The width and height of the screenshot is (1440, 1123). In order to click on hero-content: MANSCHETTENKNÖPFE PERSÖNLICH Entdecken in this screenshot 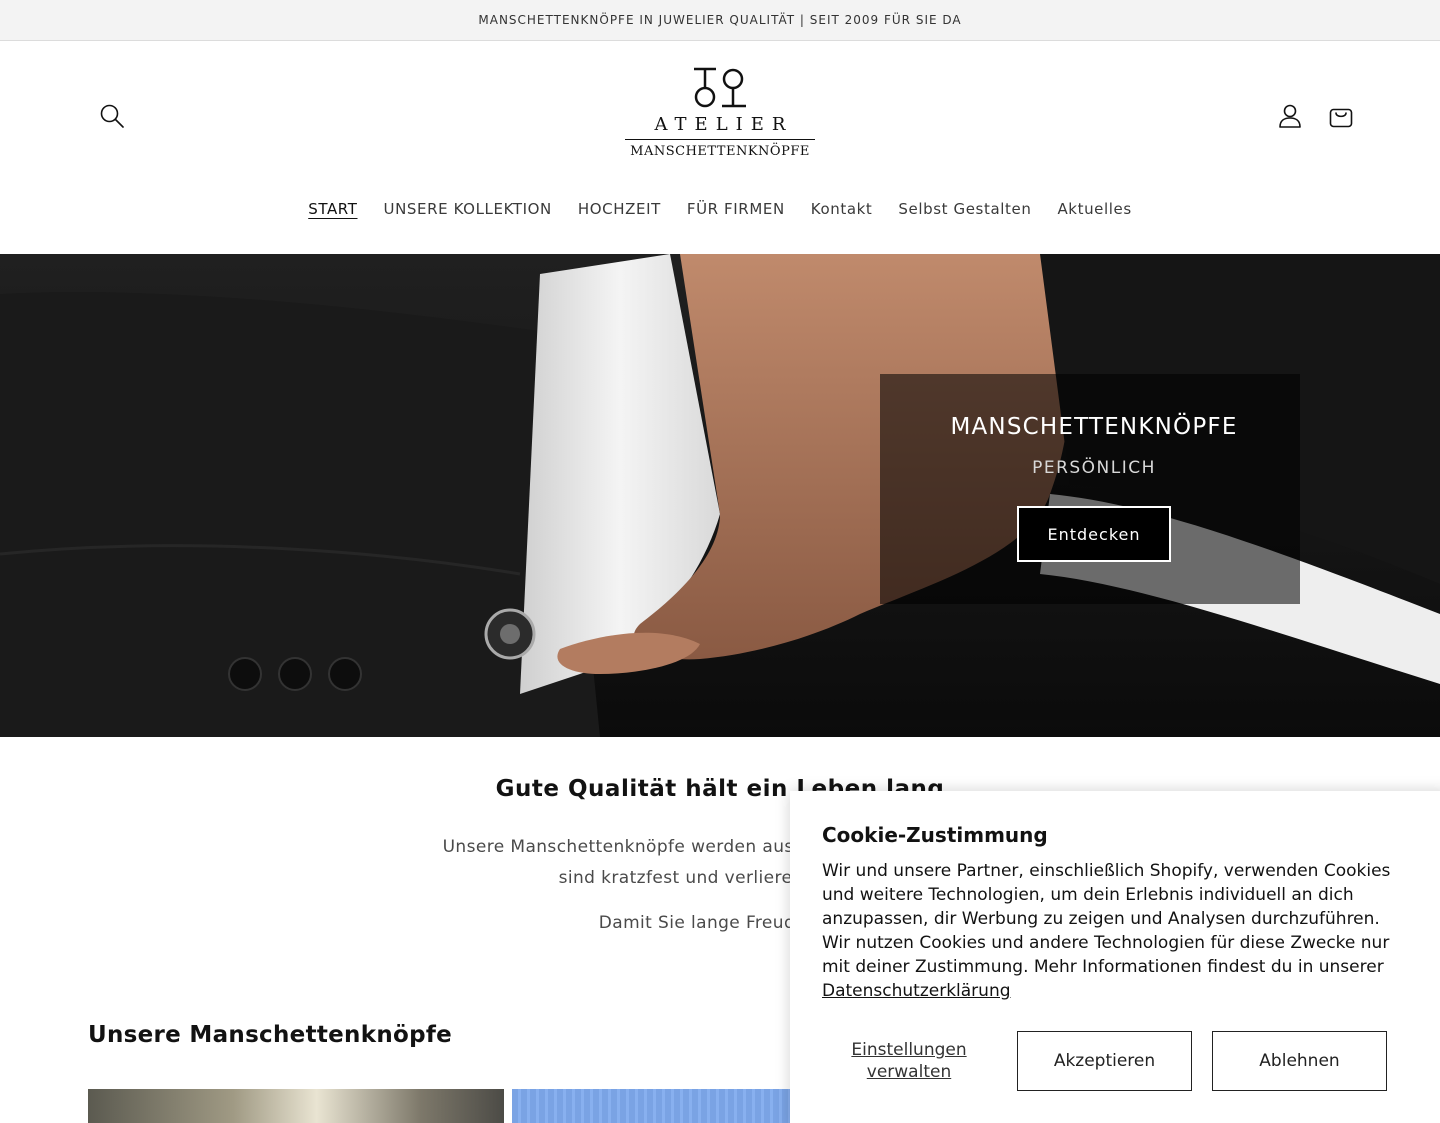, I will do `click(1094, 488)`.